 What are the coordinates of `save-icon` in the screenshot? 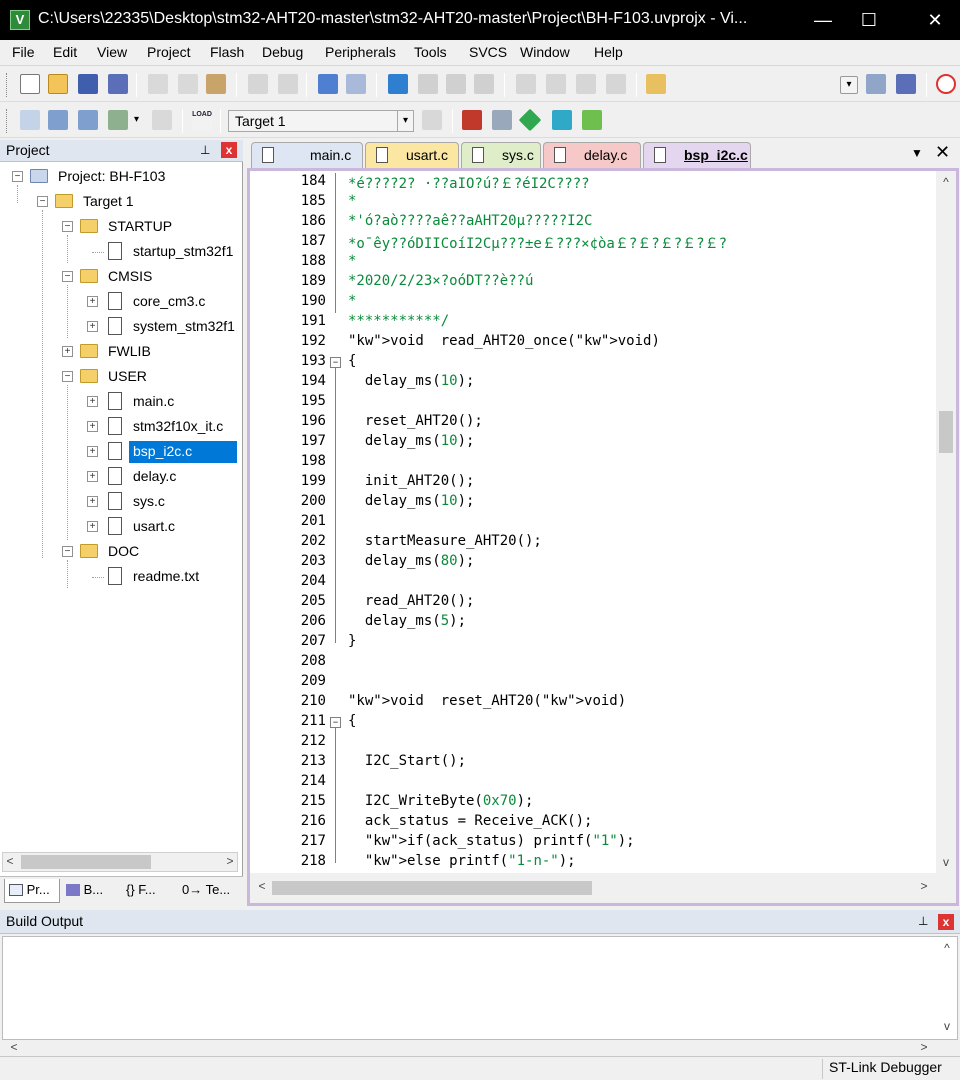 It's located at (88, 84).